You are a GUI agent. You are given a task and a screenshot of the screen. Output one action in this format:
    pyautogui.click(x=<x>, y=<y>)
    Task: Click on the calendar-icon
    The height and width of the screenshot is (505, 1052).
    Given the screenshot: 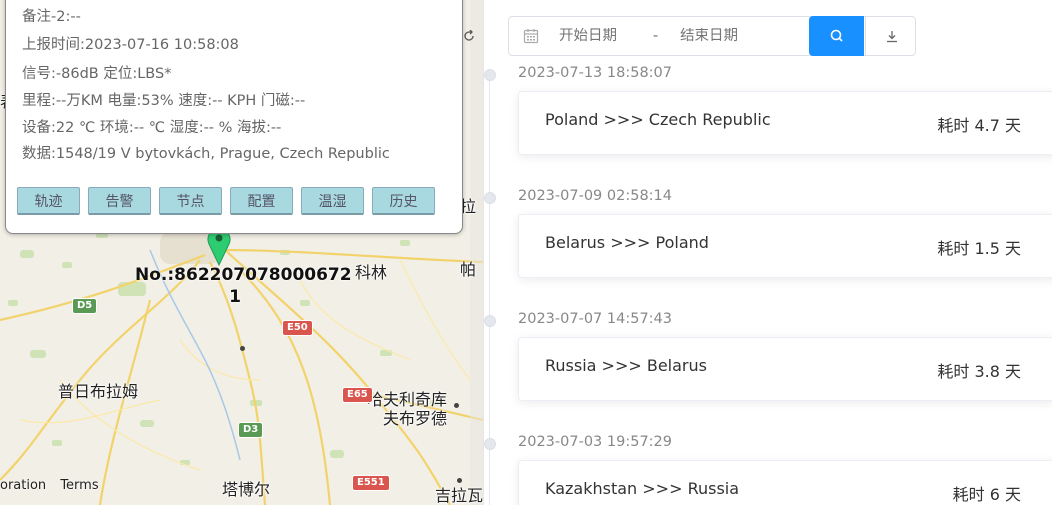 What is the action you would take?
    pyautogui.click(x=531, y=36)
    